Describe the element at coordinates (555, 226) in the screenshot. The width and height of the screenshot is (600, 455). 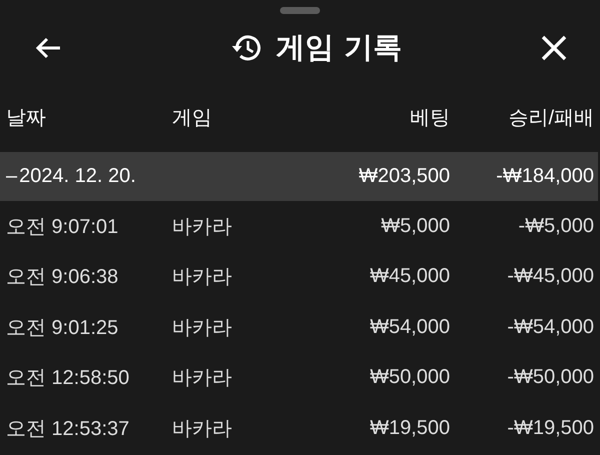
I see `result-cell-text: -₩5,000` at that location.